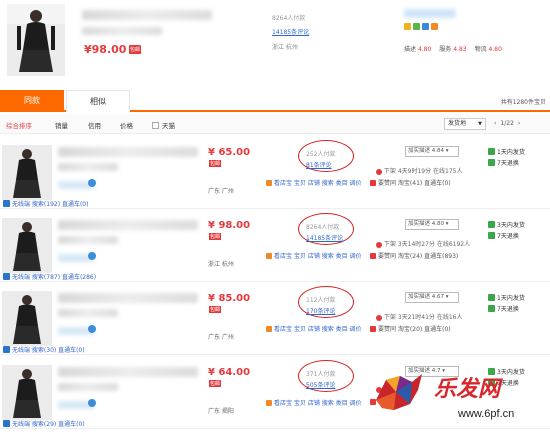 This screenshot has width=550, height=439. What do you see at coordinates (32, 101) in the screenshot?
I see `tab-same-style: 同款` at bounding box center [32, 101].